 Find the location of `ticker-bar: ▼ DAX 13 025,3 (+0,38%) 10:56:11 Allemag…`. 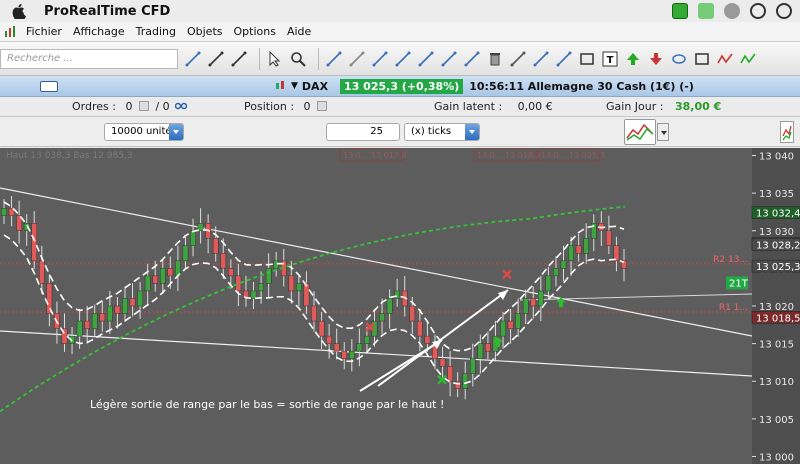

ticker-bar: ▼ DAX 13 025,3 (+0,38%) 10:56:11 Allemag… is located at coordinates (400, 86).